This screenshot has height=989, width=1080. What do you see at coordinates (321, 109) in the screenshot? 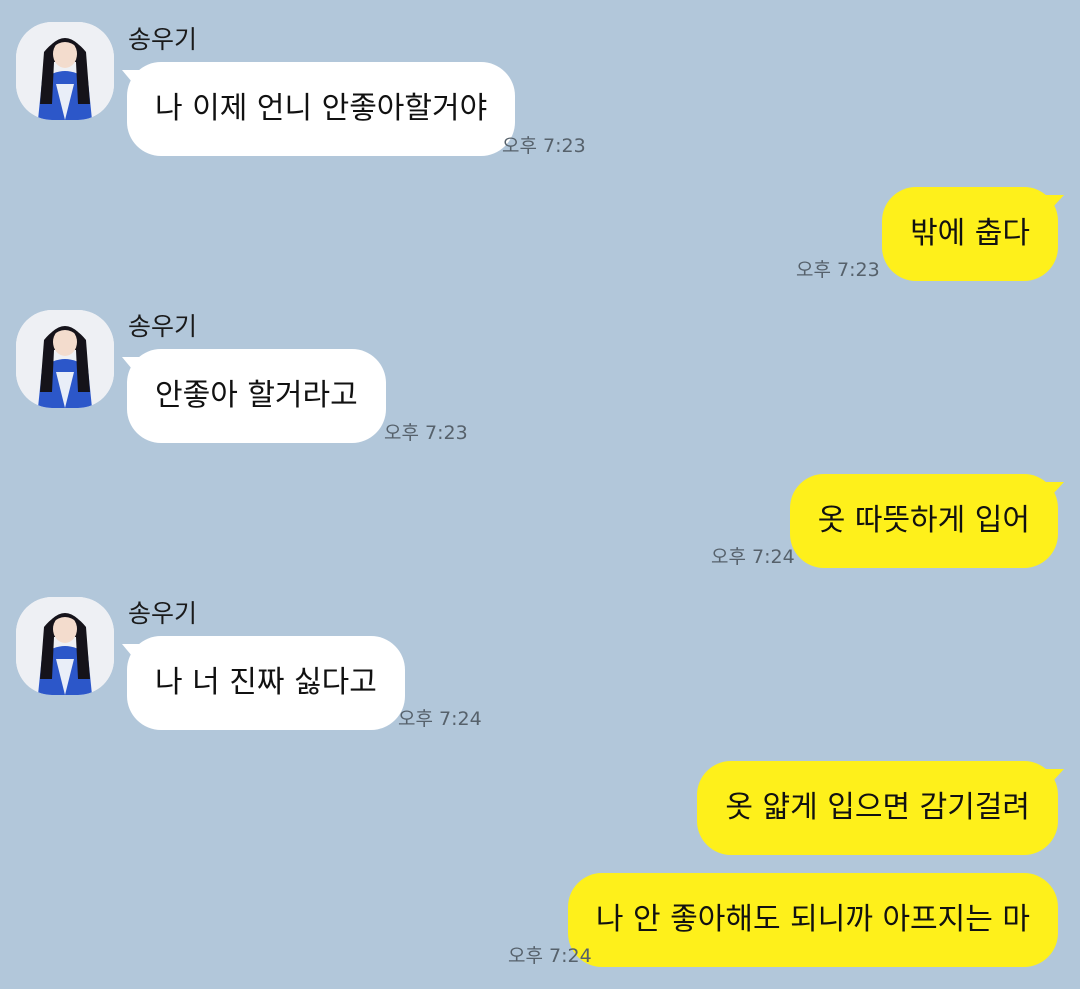
I see `incoming-message-bubble: 나 이제 언니 안좋아할거야` at bounding box center [321, 109].